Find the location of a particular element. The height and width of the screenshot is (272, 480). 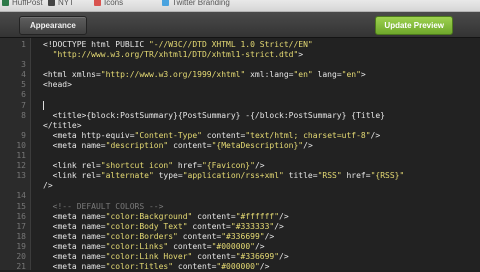

code-token: "-//W3C//DTD XHTML 1.0 Strict//EN" is located at coordinates (230, 44).